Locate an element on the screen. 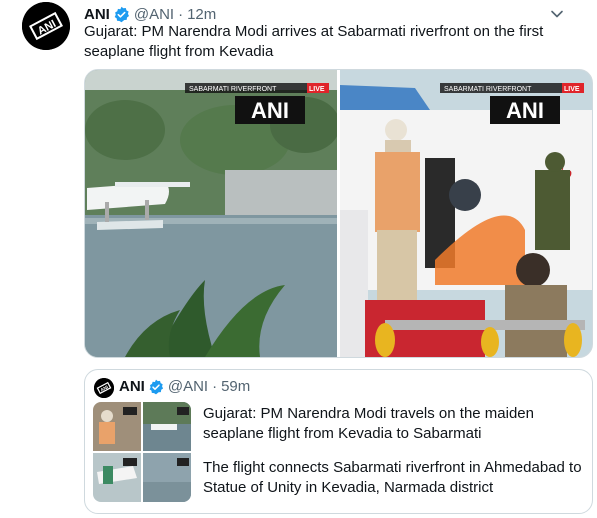  quoted-tweet-header: ANI @ANI · 59m is located at coordinates (184, 386).